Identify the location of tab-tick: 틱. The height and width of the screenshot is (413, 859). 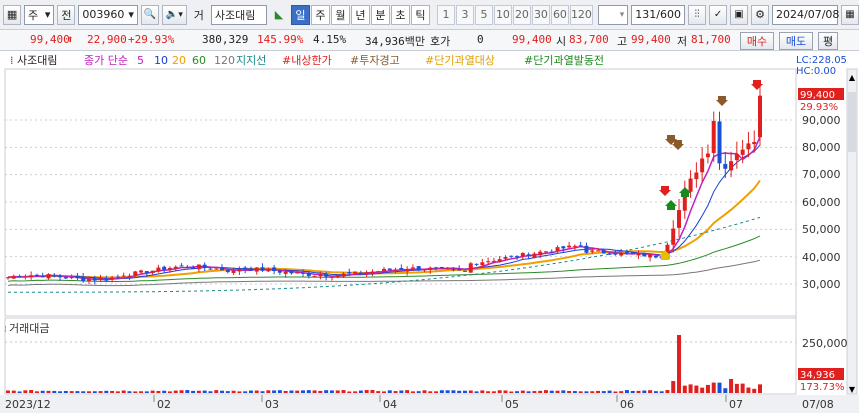
(420, 14).